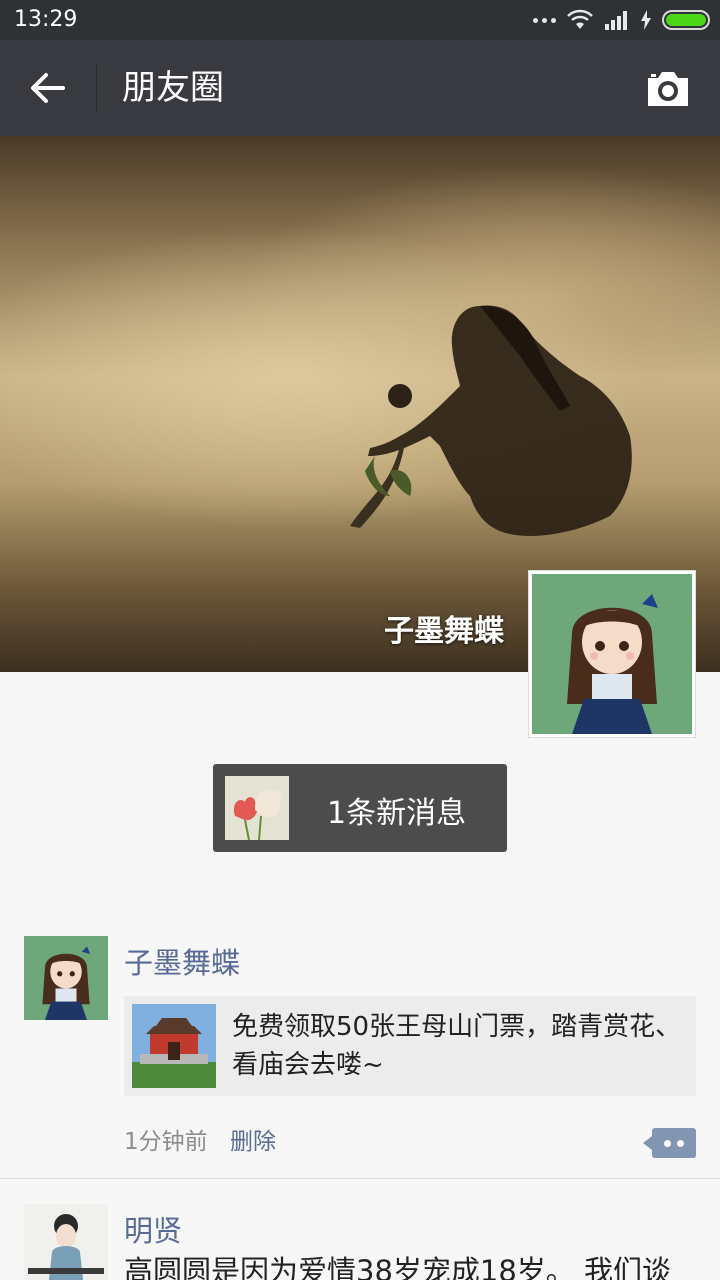 This screenshot has width=720, height=1280. I want to click on new-message-avatar, so click(257, 808).